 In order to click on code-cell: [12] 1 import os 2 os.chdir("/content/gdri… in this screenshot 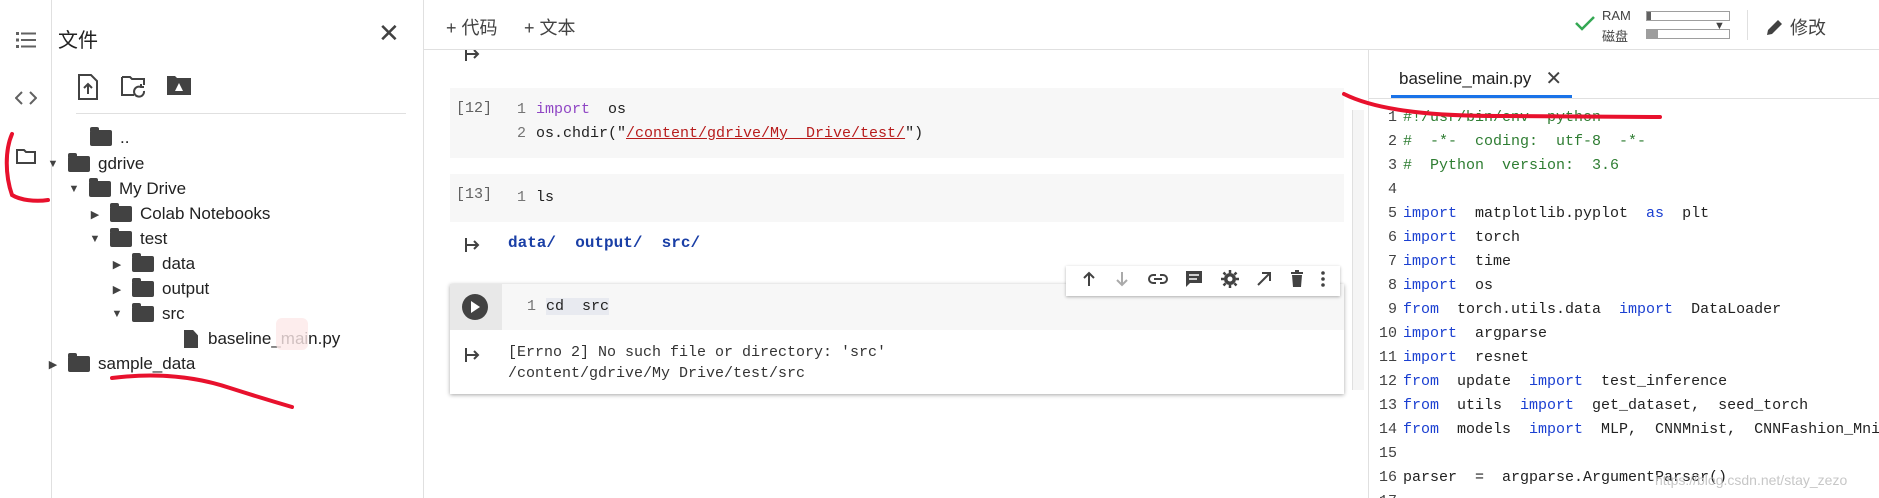, I will do `click(897, 123)`.